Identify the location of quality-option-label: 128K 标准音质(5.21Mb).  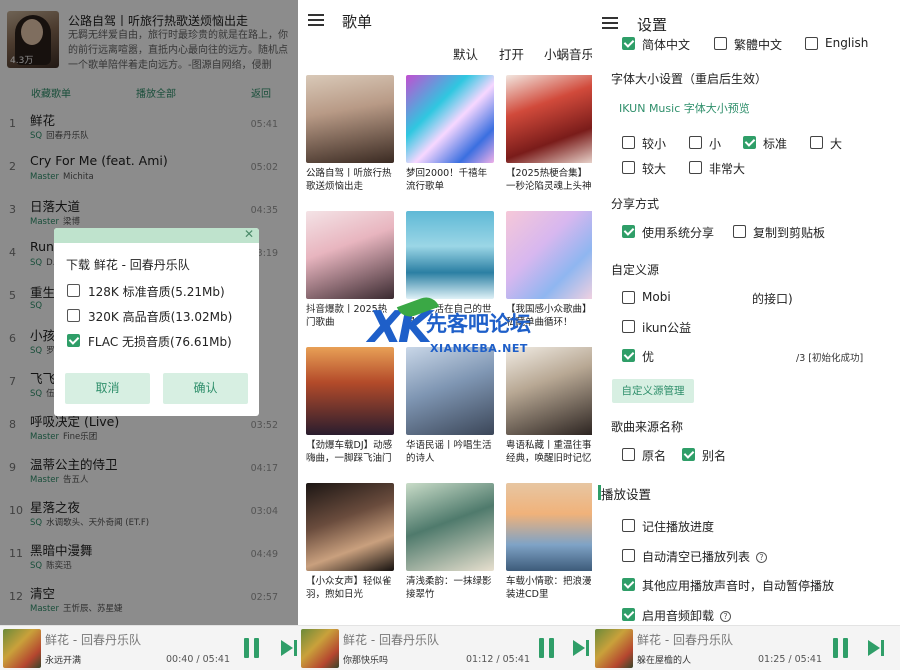
(156, 292).